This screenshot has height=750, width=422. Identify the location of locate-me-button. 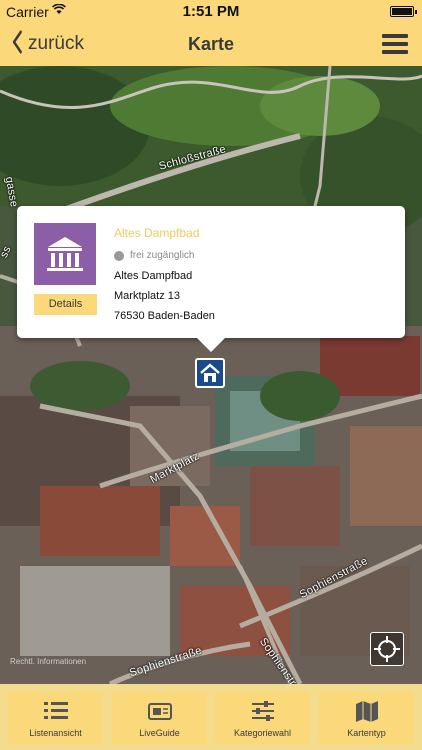
(387, 649).